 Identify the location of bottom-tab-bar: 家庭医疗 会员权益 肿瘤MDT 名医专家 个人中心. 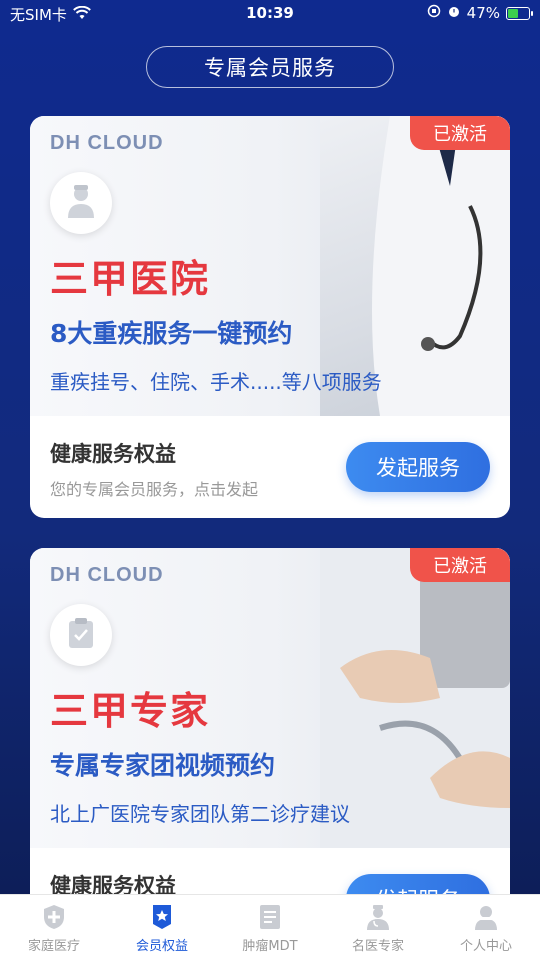
(270, 927).